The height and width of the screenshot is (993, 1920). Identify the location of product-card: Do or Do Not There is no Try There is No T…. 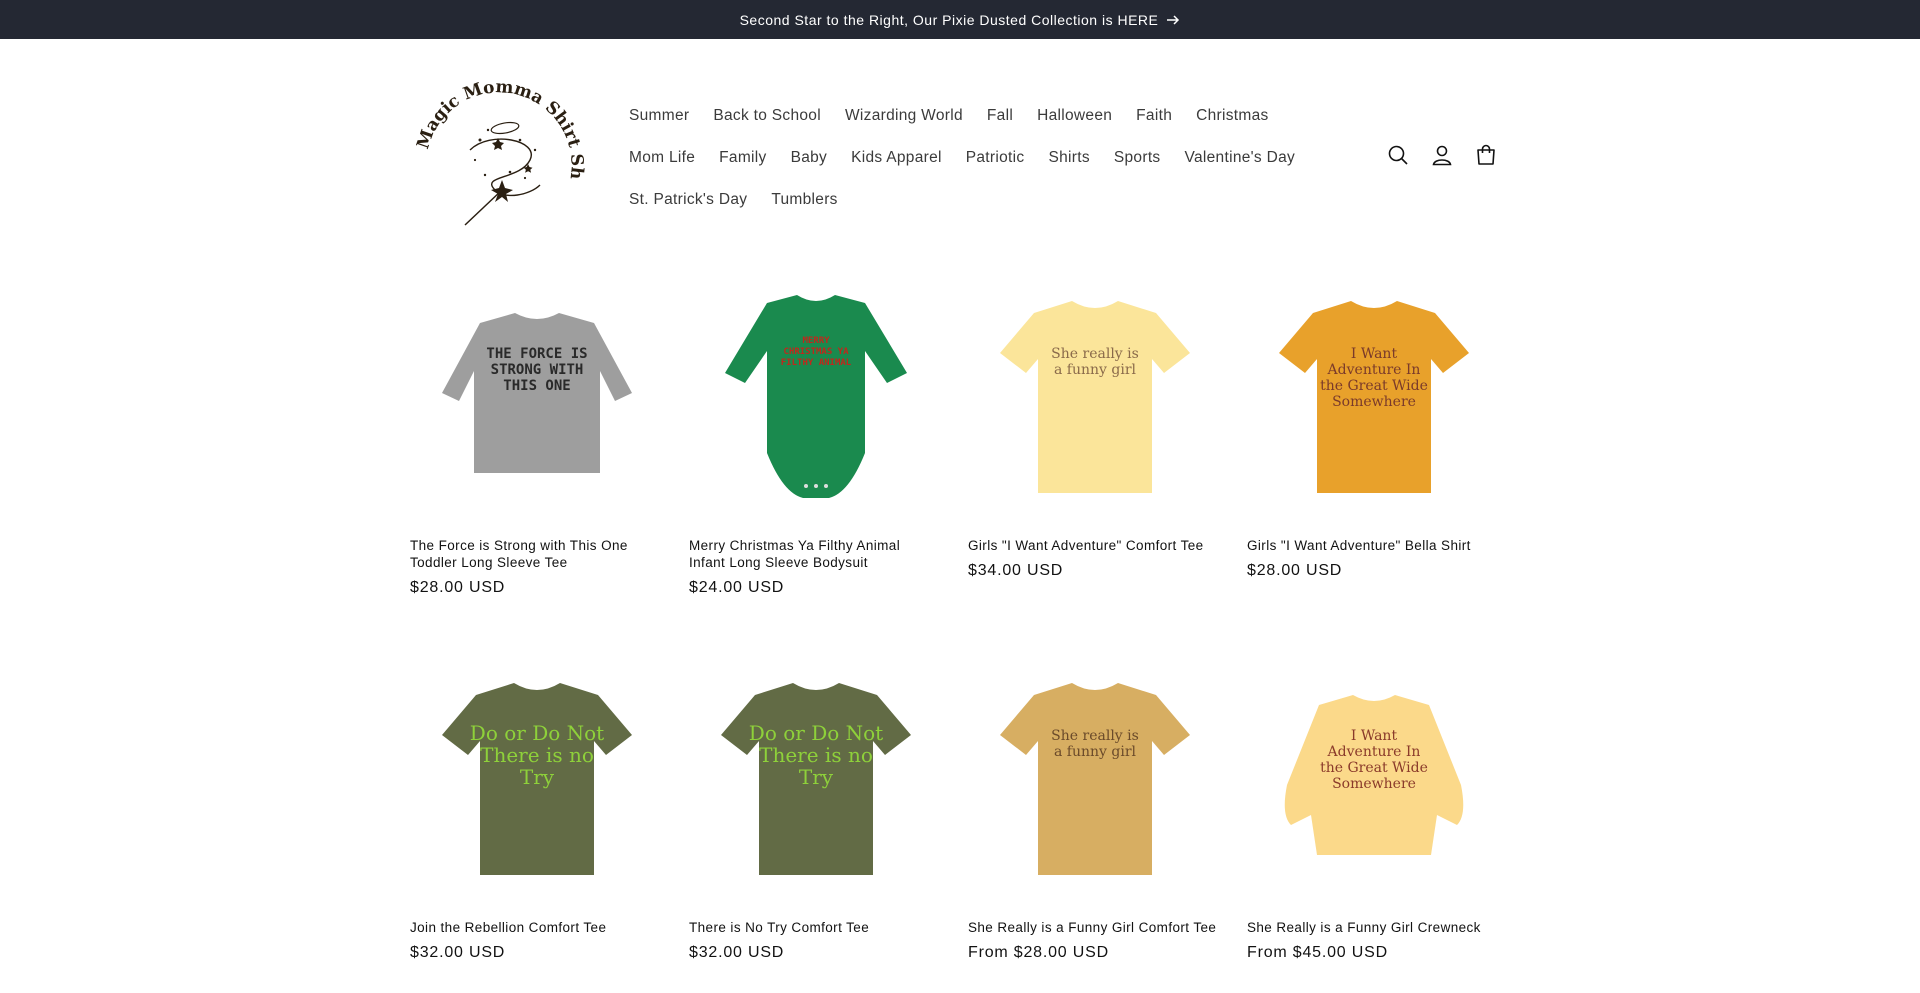
(816, 820).